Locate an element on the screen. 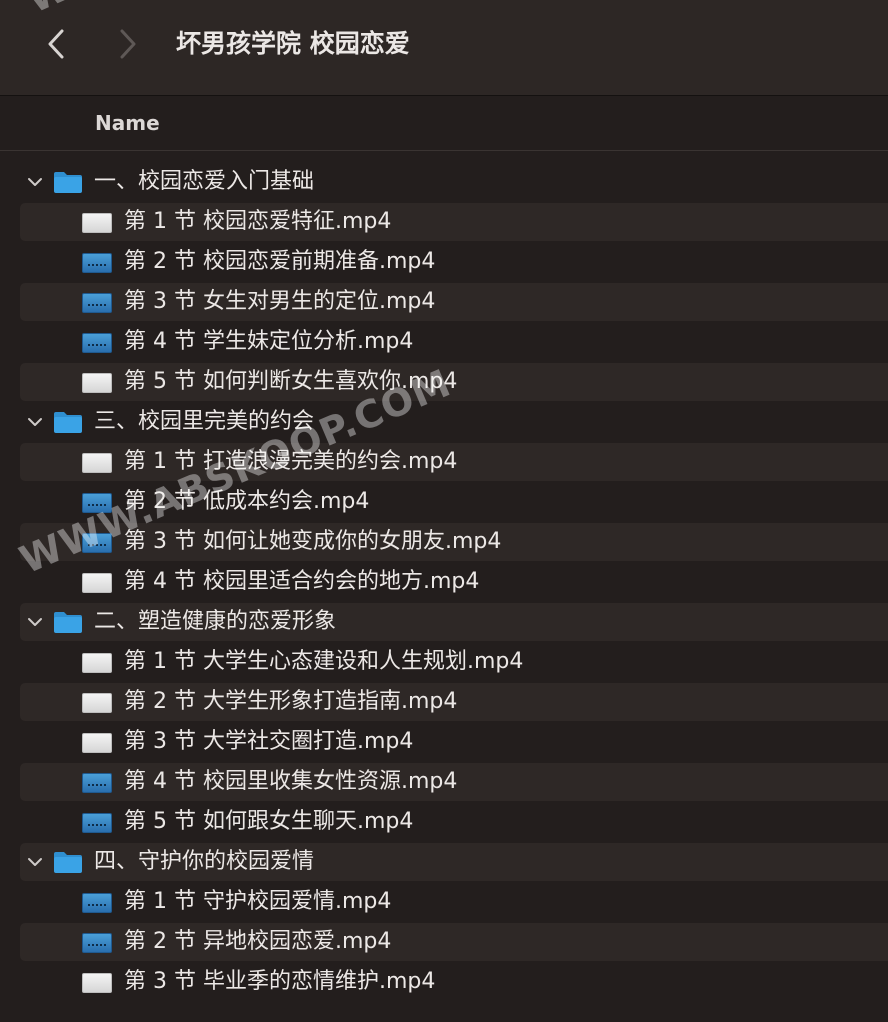 This screenshot has width=888, height=1022. chevron-right-icon is located at coordinates (128, 44).